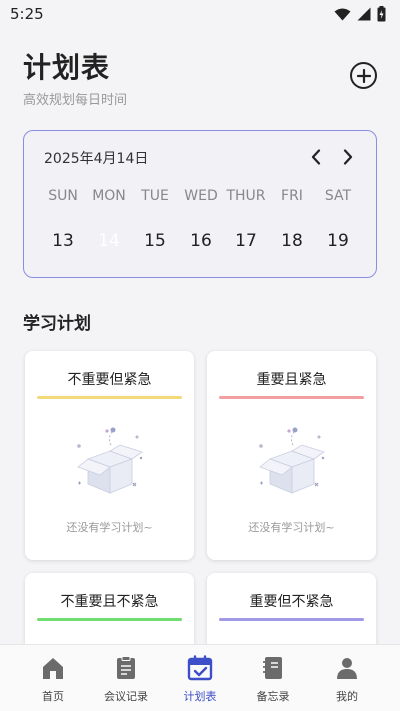 The width and height of the screenshot is (400, 711). What do you see at coordinates (109, 602) in the screenshot?
I see `plan-card-title: 不重要且不紧急` at bounding box center [109, 602].